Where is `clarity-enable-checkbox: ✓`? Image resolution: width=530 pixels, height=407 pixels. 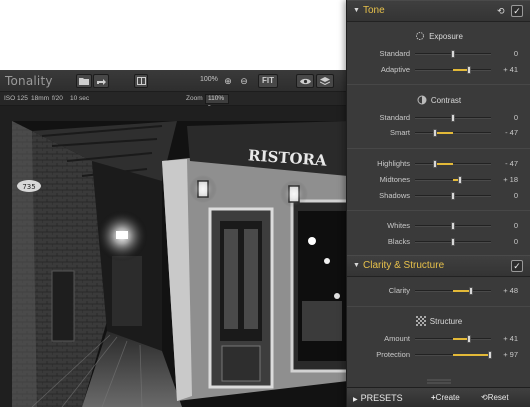 clarity-enable-checkbox: ✓ is located at coordinates (517, 266).